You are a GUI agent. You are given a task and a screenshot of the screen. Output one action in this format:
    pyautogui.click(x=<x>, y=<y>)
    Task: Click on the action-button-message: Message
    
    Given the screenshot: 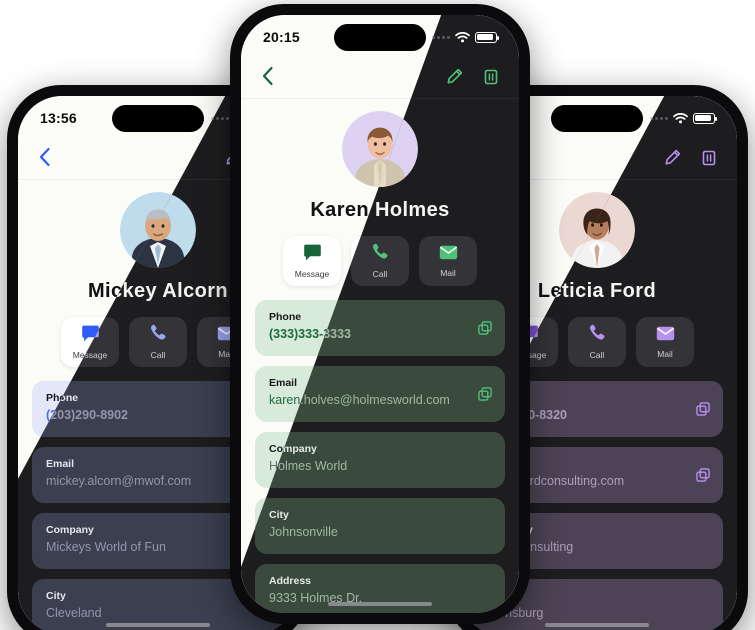 What is the action you would take?
    pyautogui.click(x=312, y=261)
    